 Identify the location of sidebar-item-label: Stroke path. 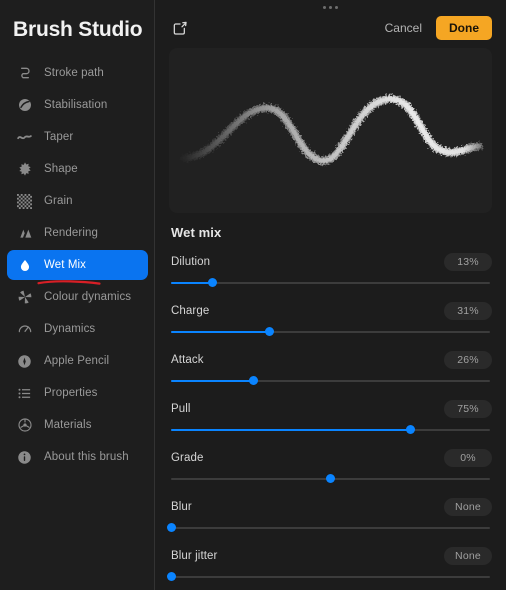
(74, 73).